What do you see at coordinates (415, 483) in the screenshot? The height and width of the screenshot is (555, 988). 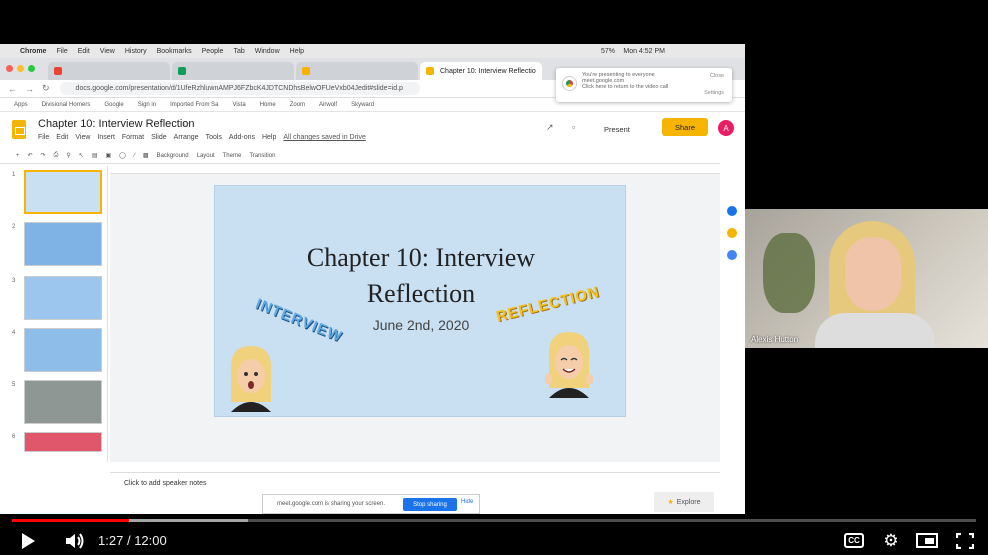 I see `speaker-notes: Click to add speaker notes` at bounding box center [415, 483].